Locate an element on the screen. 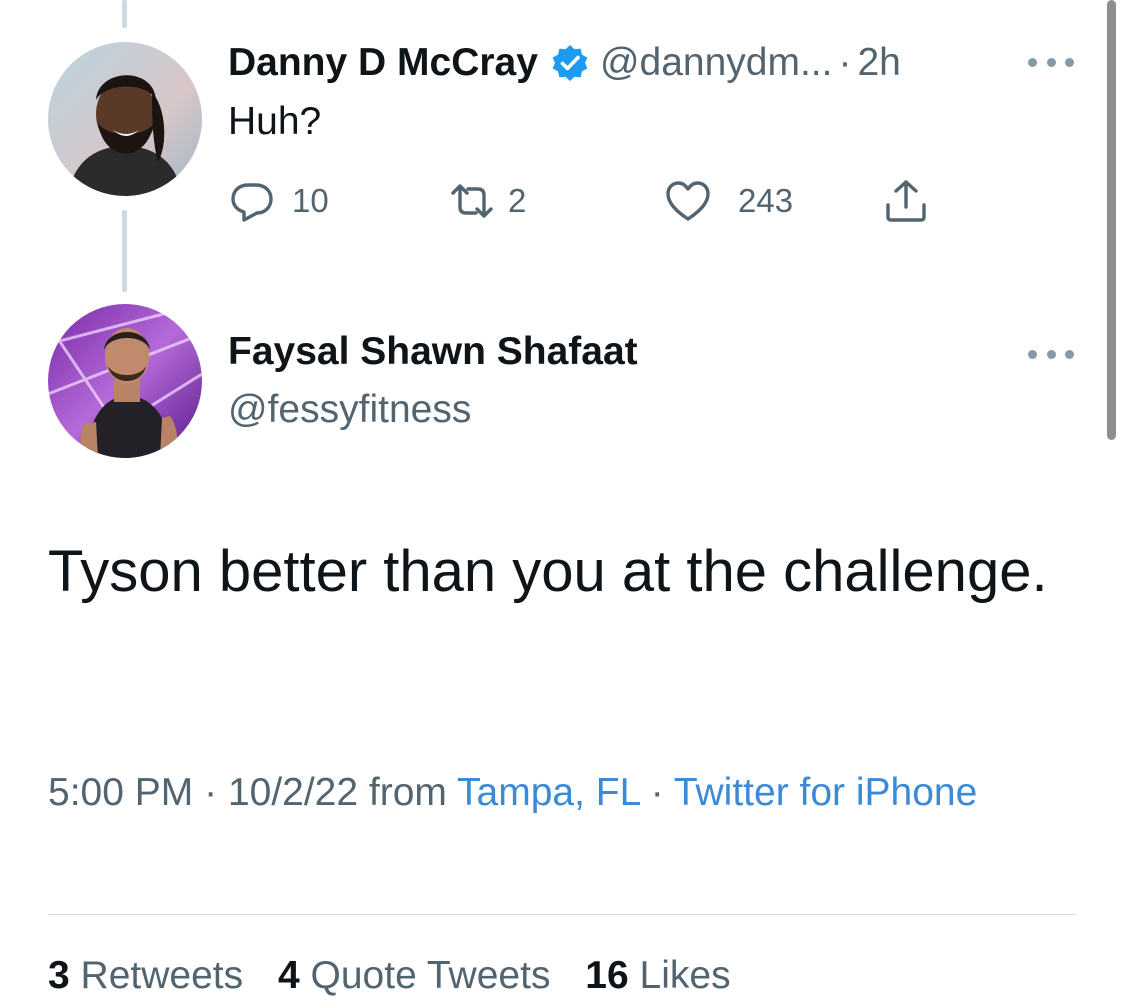 This screenshot has width=1125, height=1008. avatar-faysal is located at coordinates (125, 381).